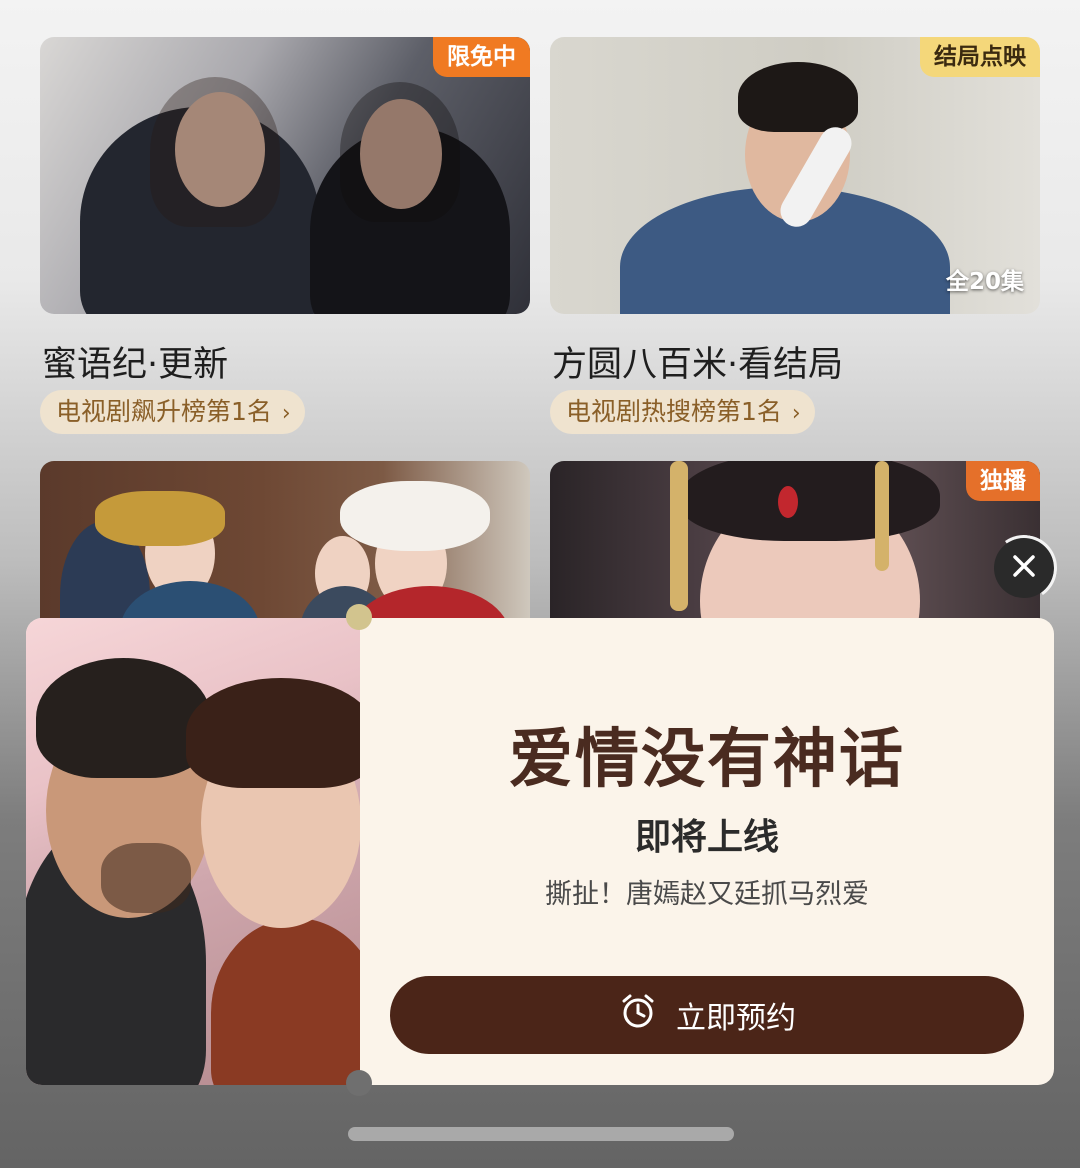 This screenshot has height=1168, width=1080. I want to click on episode-count: 全20集, so click(984, 282).